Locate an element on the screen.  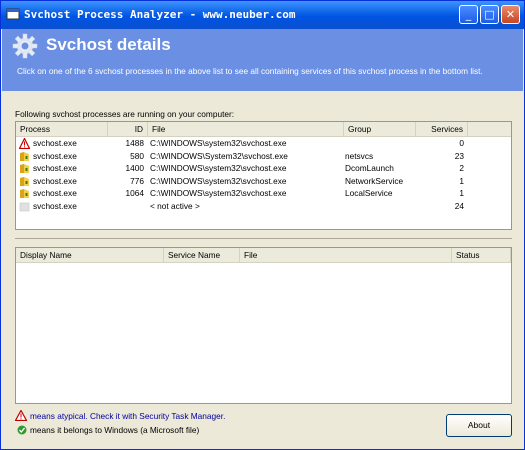
process-id: 1400 is located at coordinates (134, 168).